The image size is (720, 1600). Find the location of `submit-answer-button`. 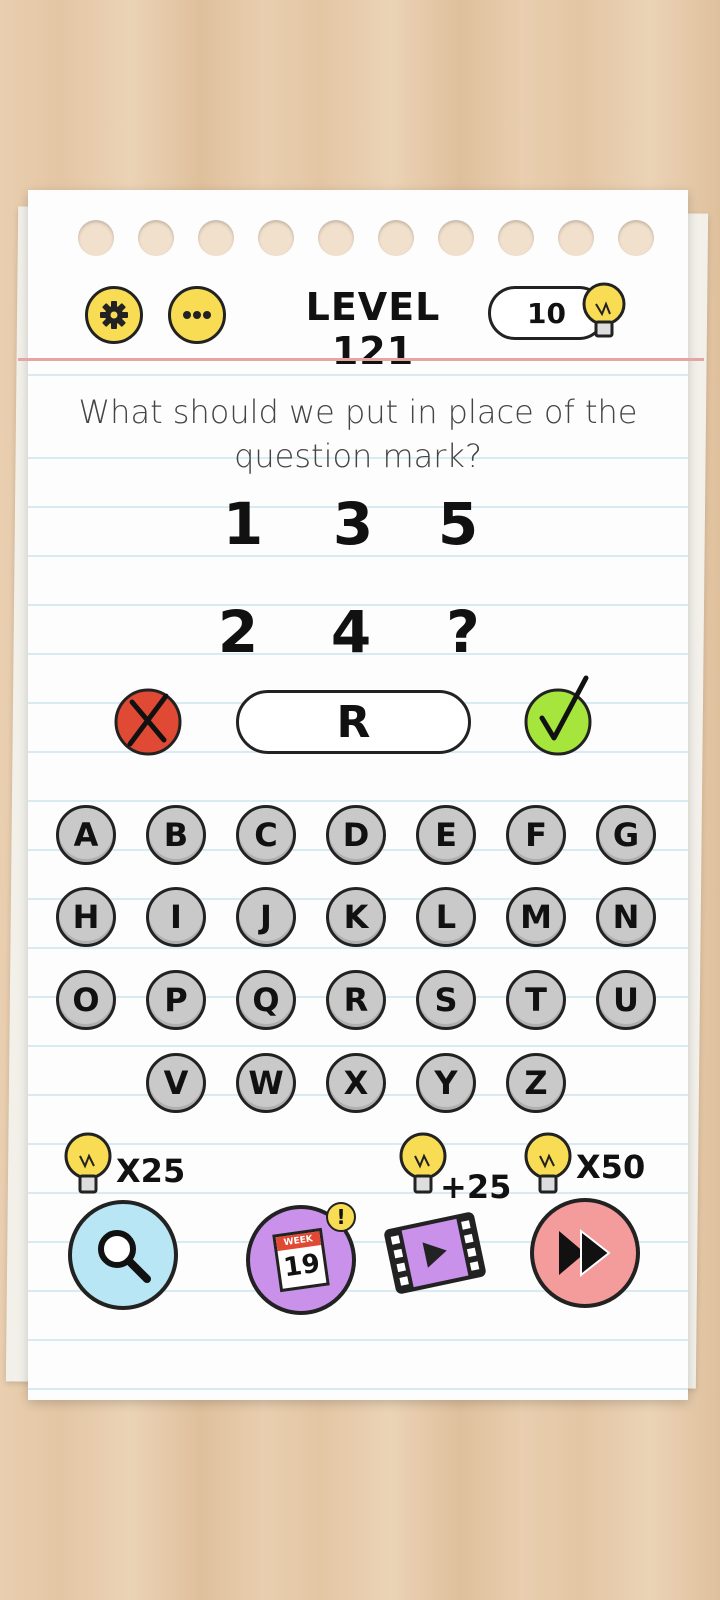

submit-answer-button is located at coordinates (560, 715).